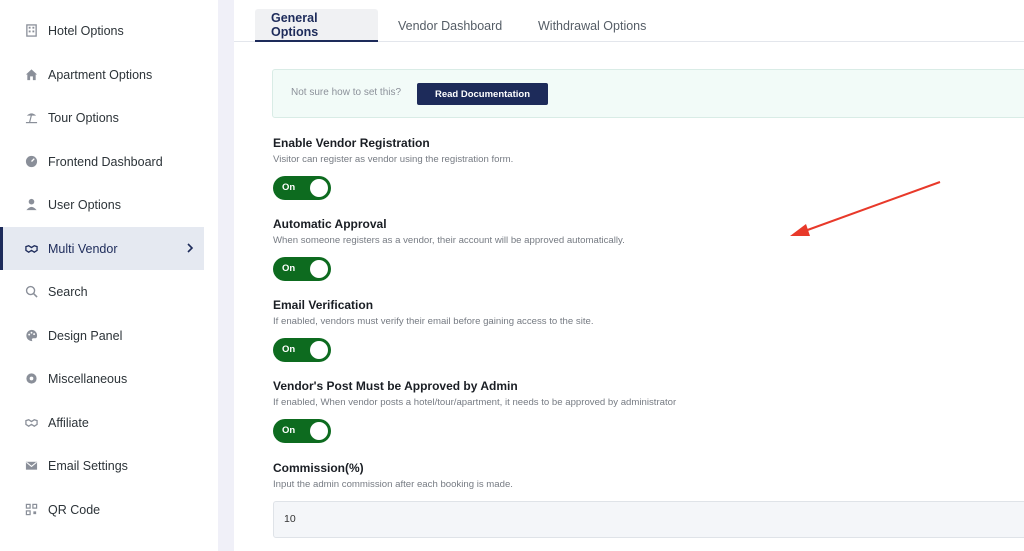 This screenshot has width=1024, height=551. I want to click on sidebar-item-label: QR Code, so click(74, 509).